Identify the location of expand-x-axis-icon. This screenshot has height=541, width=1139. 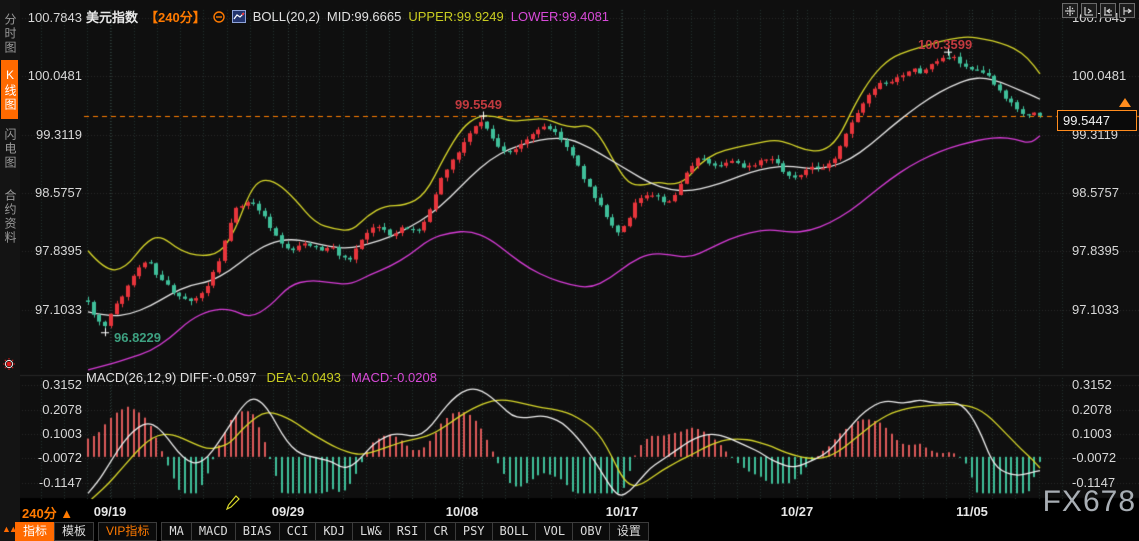
(1108, 10).